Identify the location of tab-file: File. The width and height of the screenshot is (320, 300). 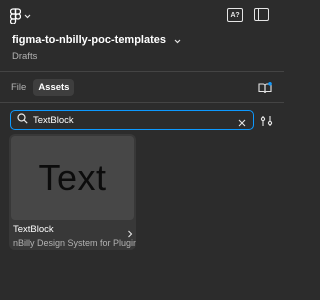
(18, 87).